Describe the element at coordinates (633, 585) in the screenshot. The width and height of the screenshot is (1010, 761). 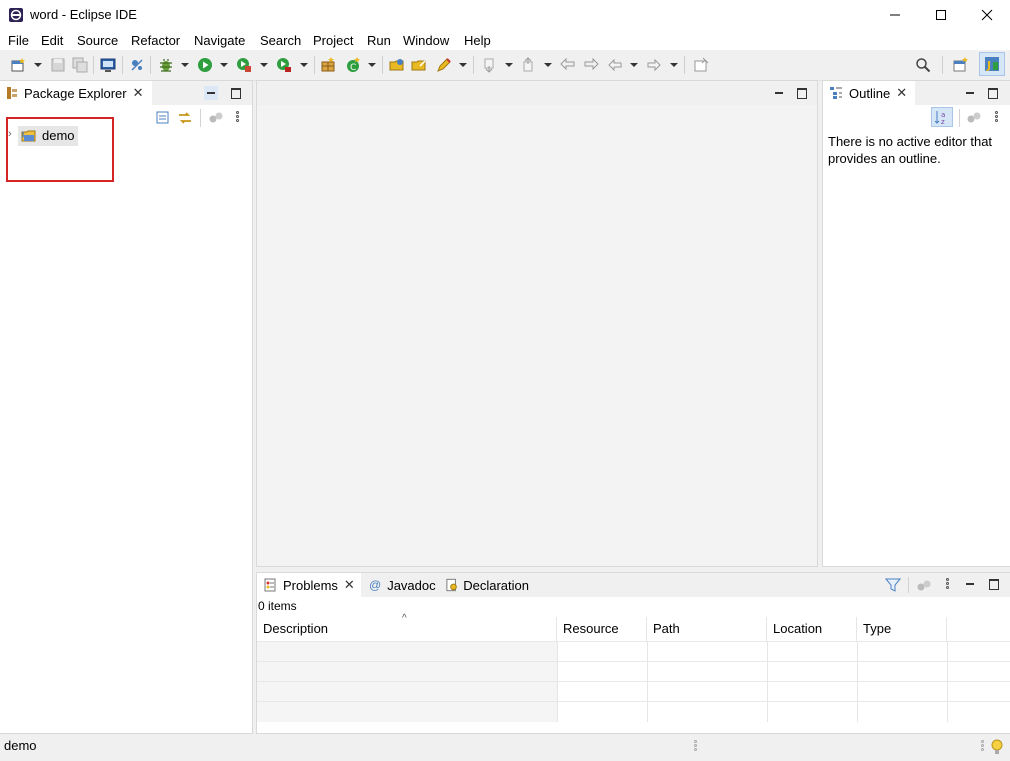
I see `bottom-tabbar: Problems ✕ @ Javadoc Declaration` at that location.